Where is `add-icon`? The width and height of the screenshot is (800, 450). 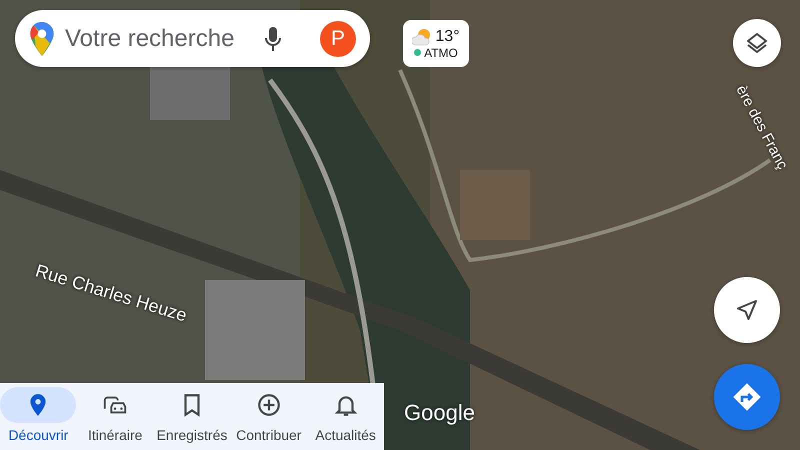
add-icon is located at coordinates (269, 405).